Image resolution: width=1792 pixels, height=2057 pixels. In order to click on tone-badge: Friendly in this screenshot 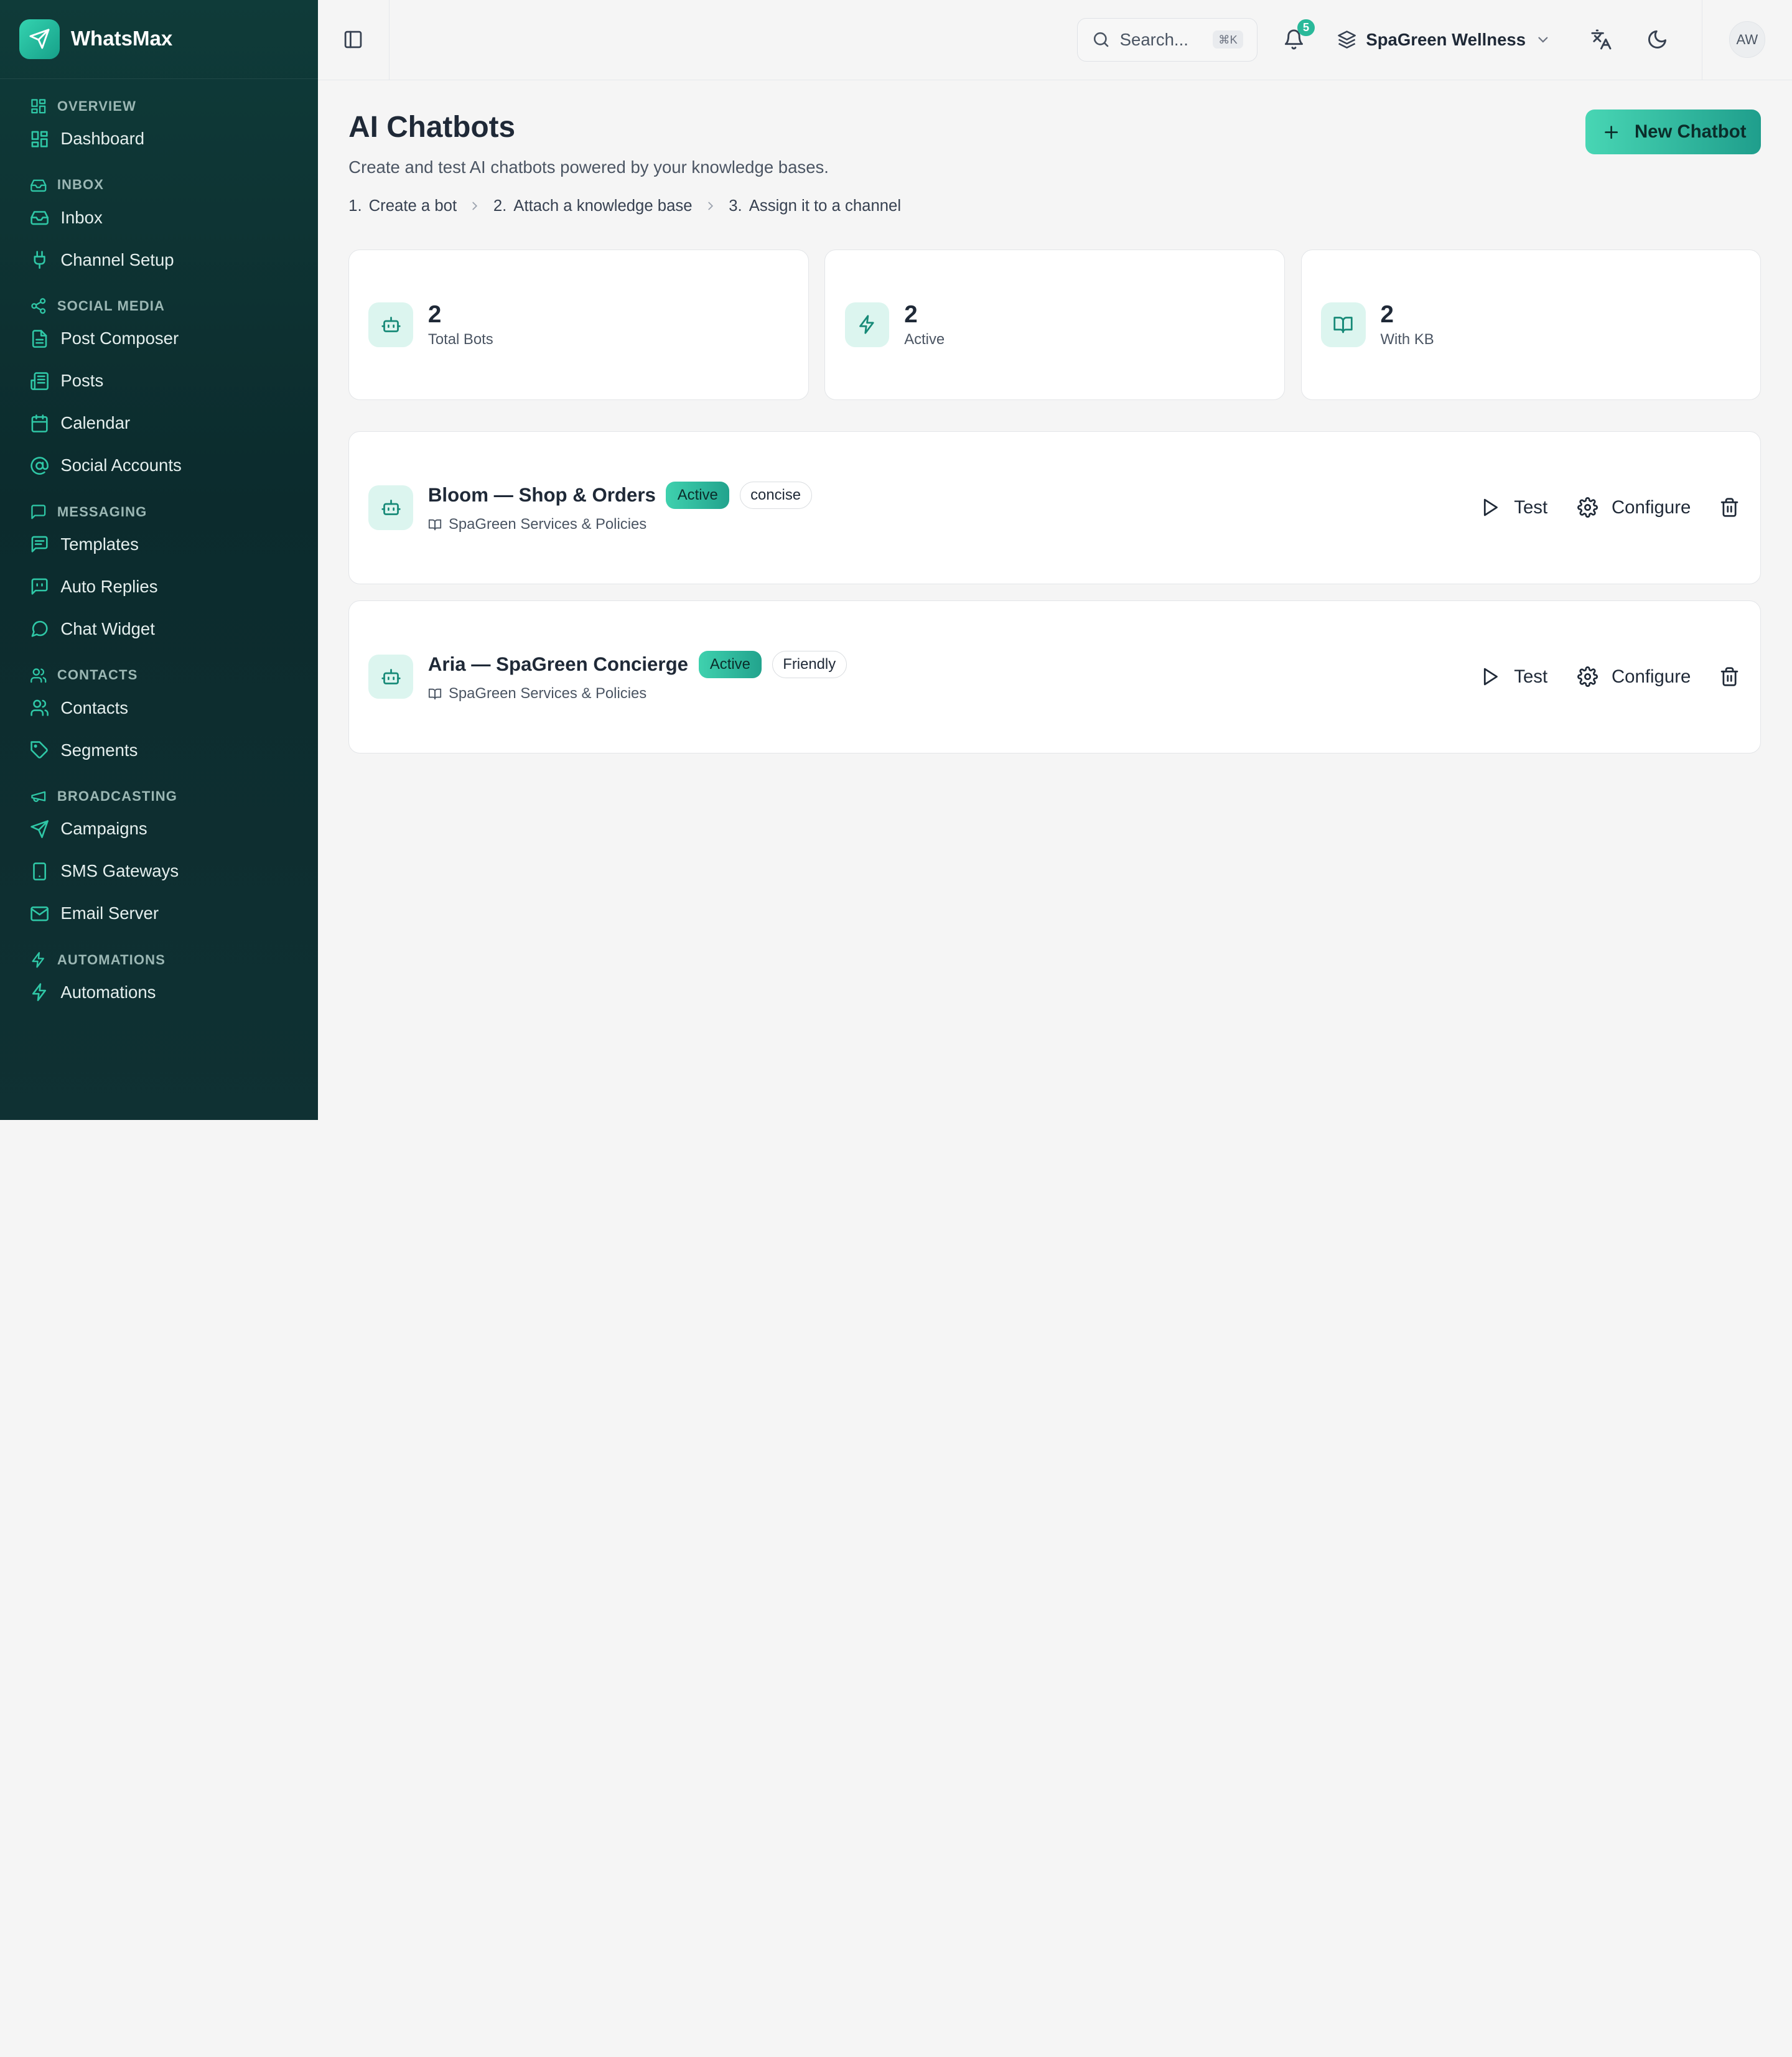, I will do `click(809, 665)`.